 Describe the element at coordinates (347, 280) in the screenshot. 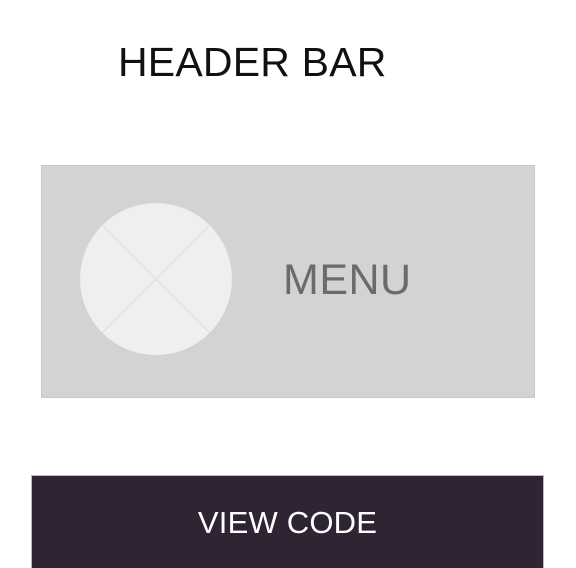

I see `menu-label: MENU` at that location.